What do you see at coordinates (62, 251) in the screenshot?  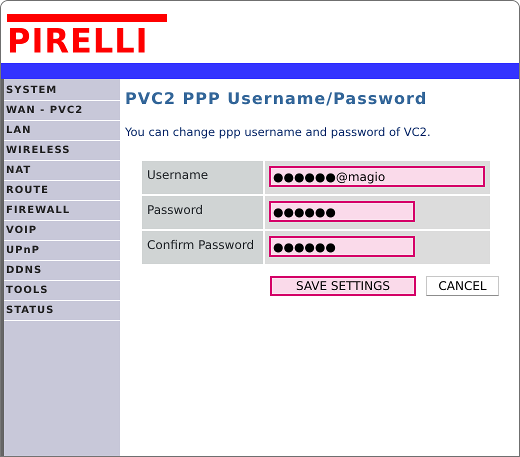 I see `sidebar-item: UPnP` at bounding box center [62, 251].